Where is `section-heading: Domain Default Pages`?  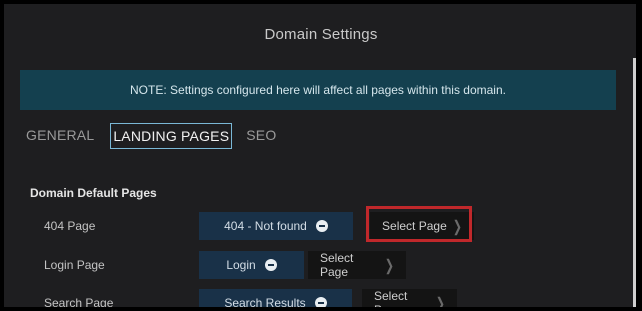
section-heading: Domain Default Pages is located at coordinates (93, 193).